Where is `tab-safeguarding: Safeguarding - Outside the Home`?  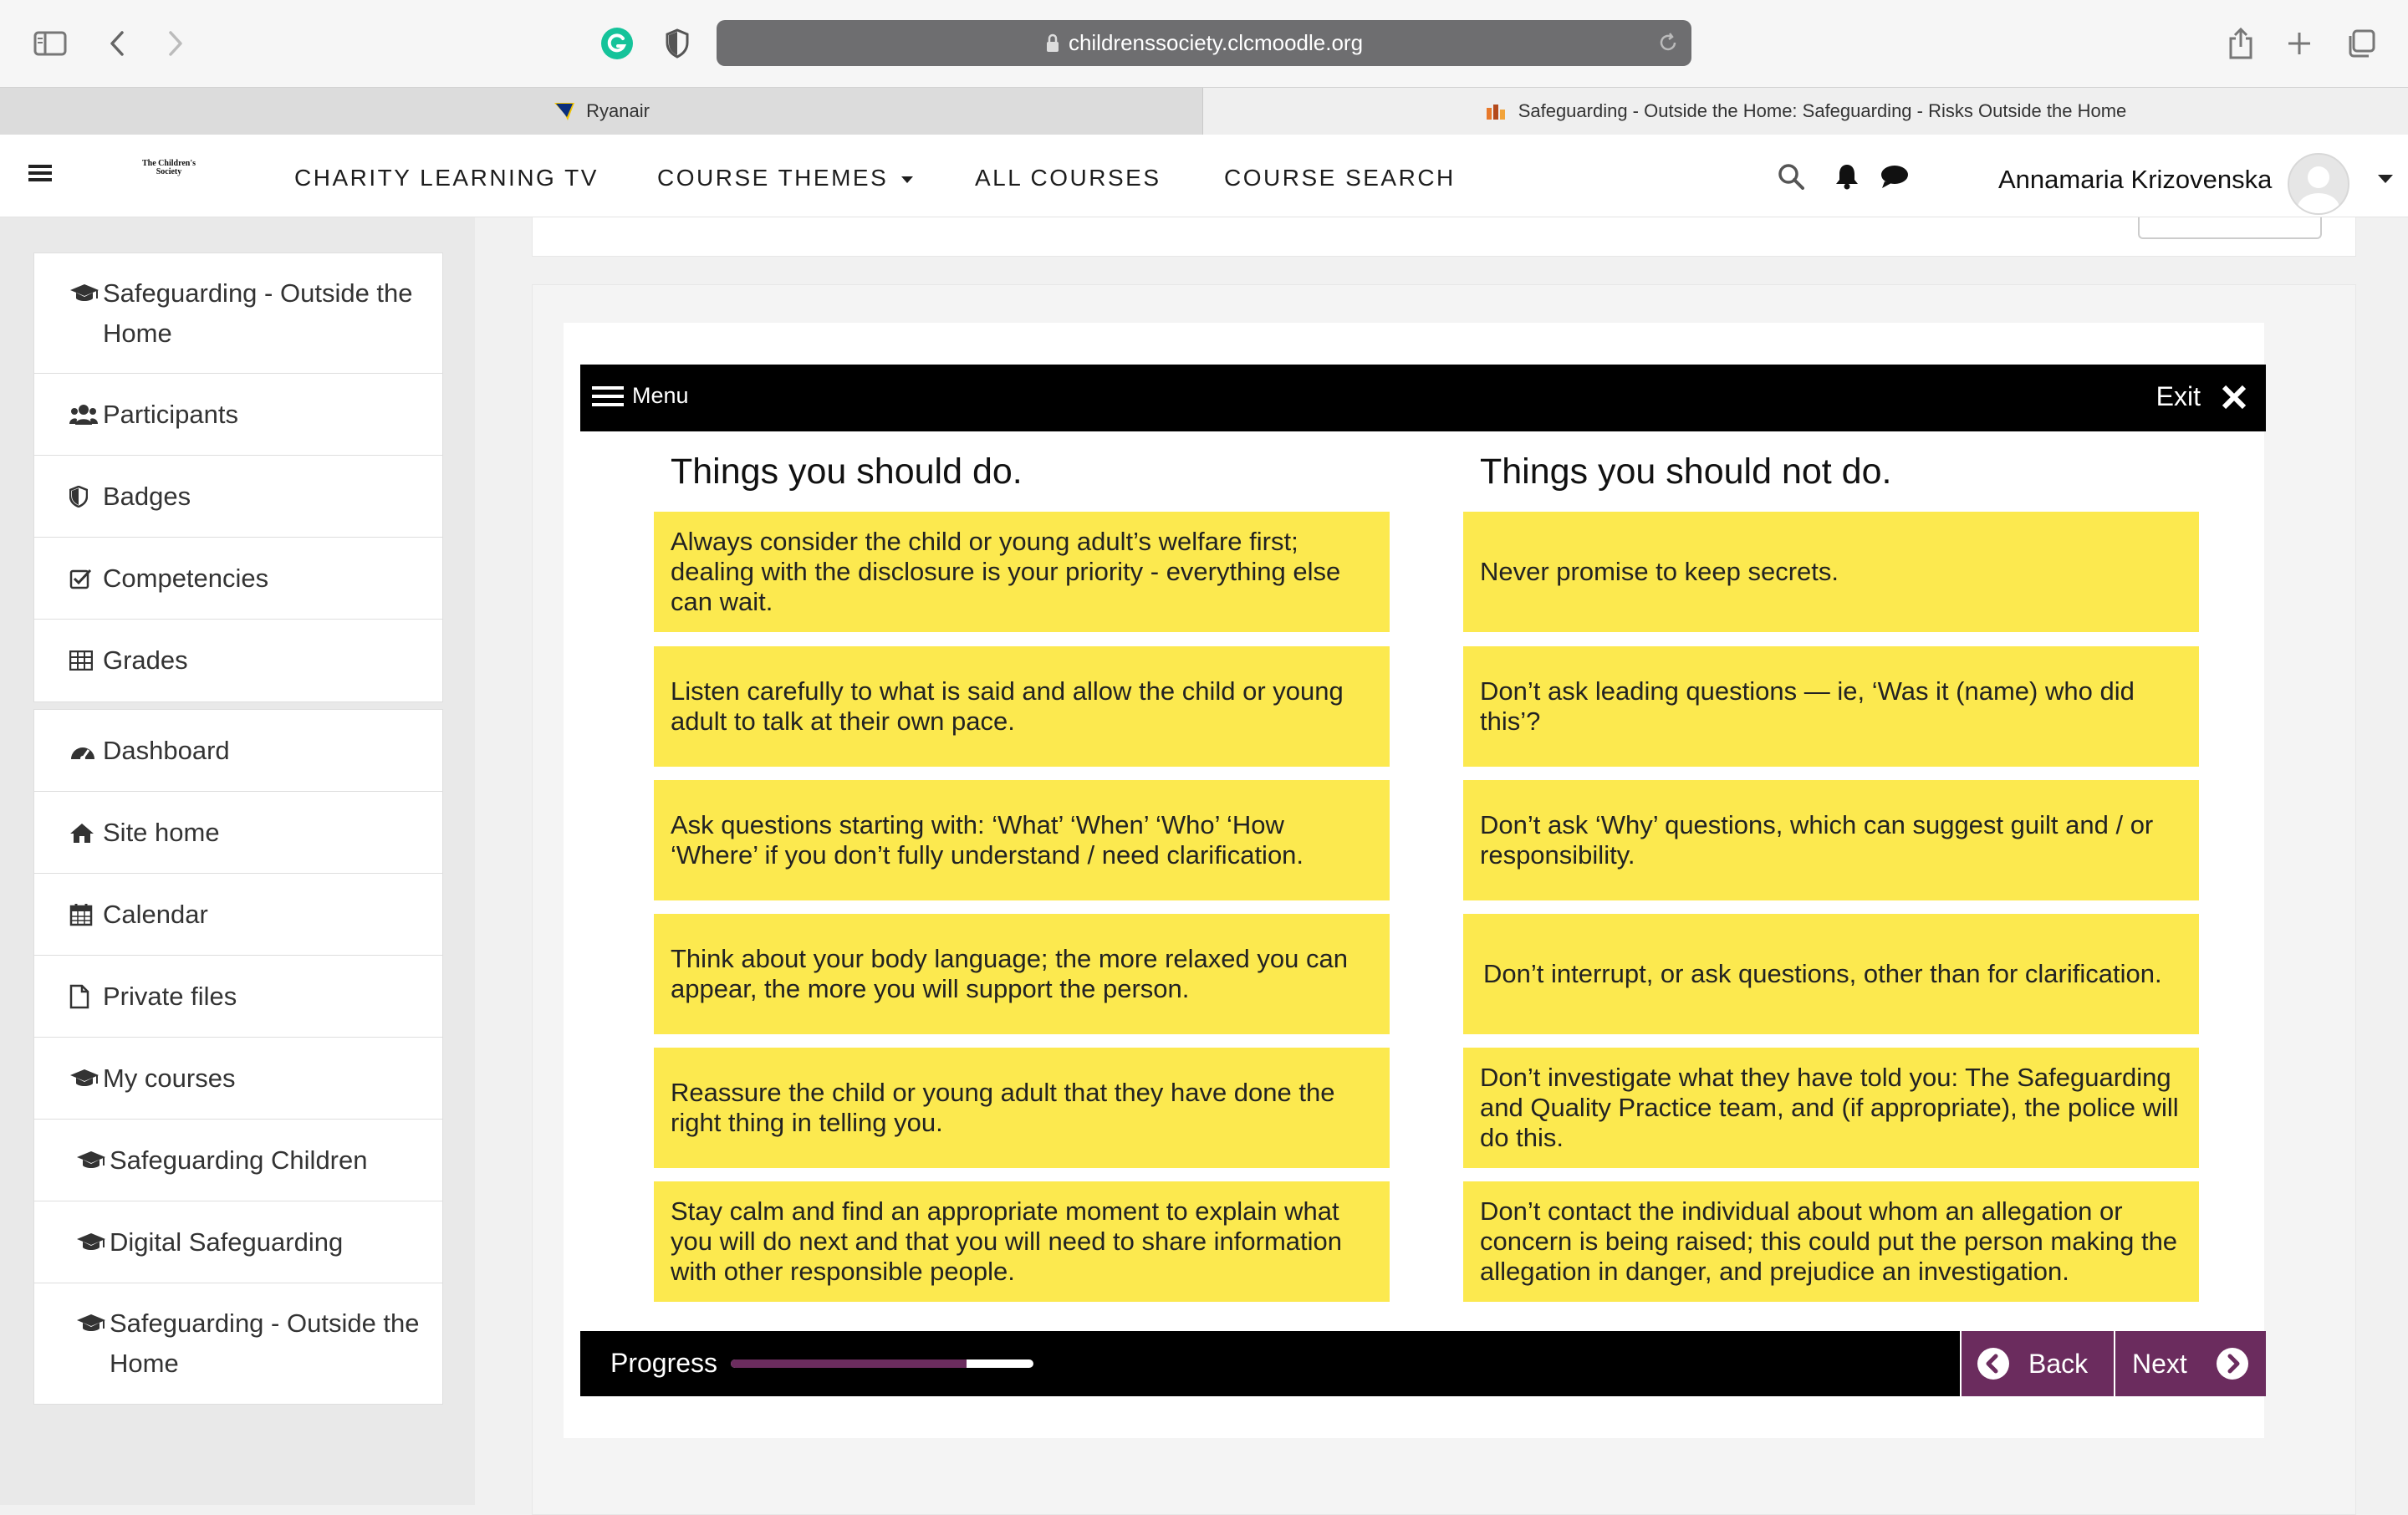 tab-safeguarding: Safeguarding - Outside the Home is located at coordinates (1806, 111).